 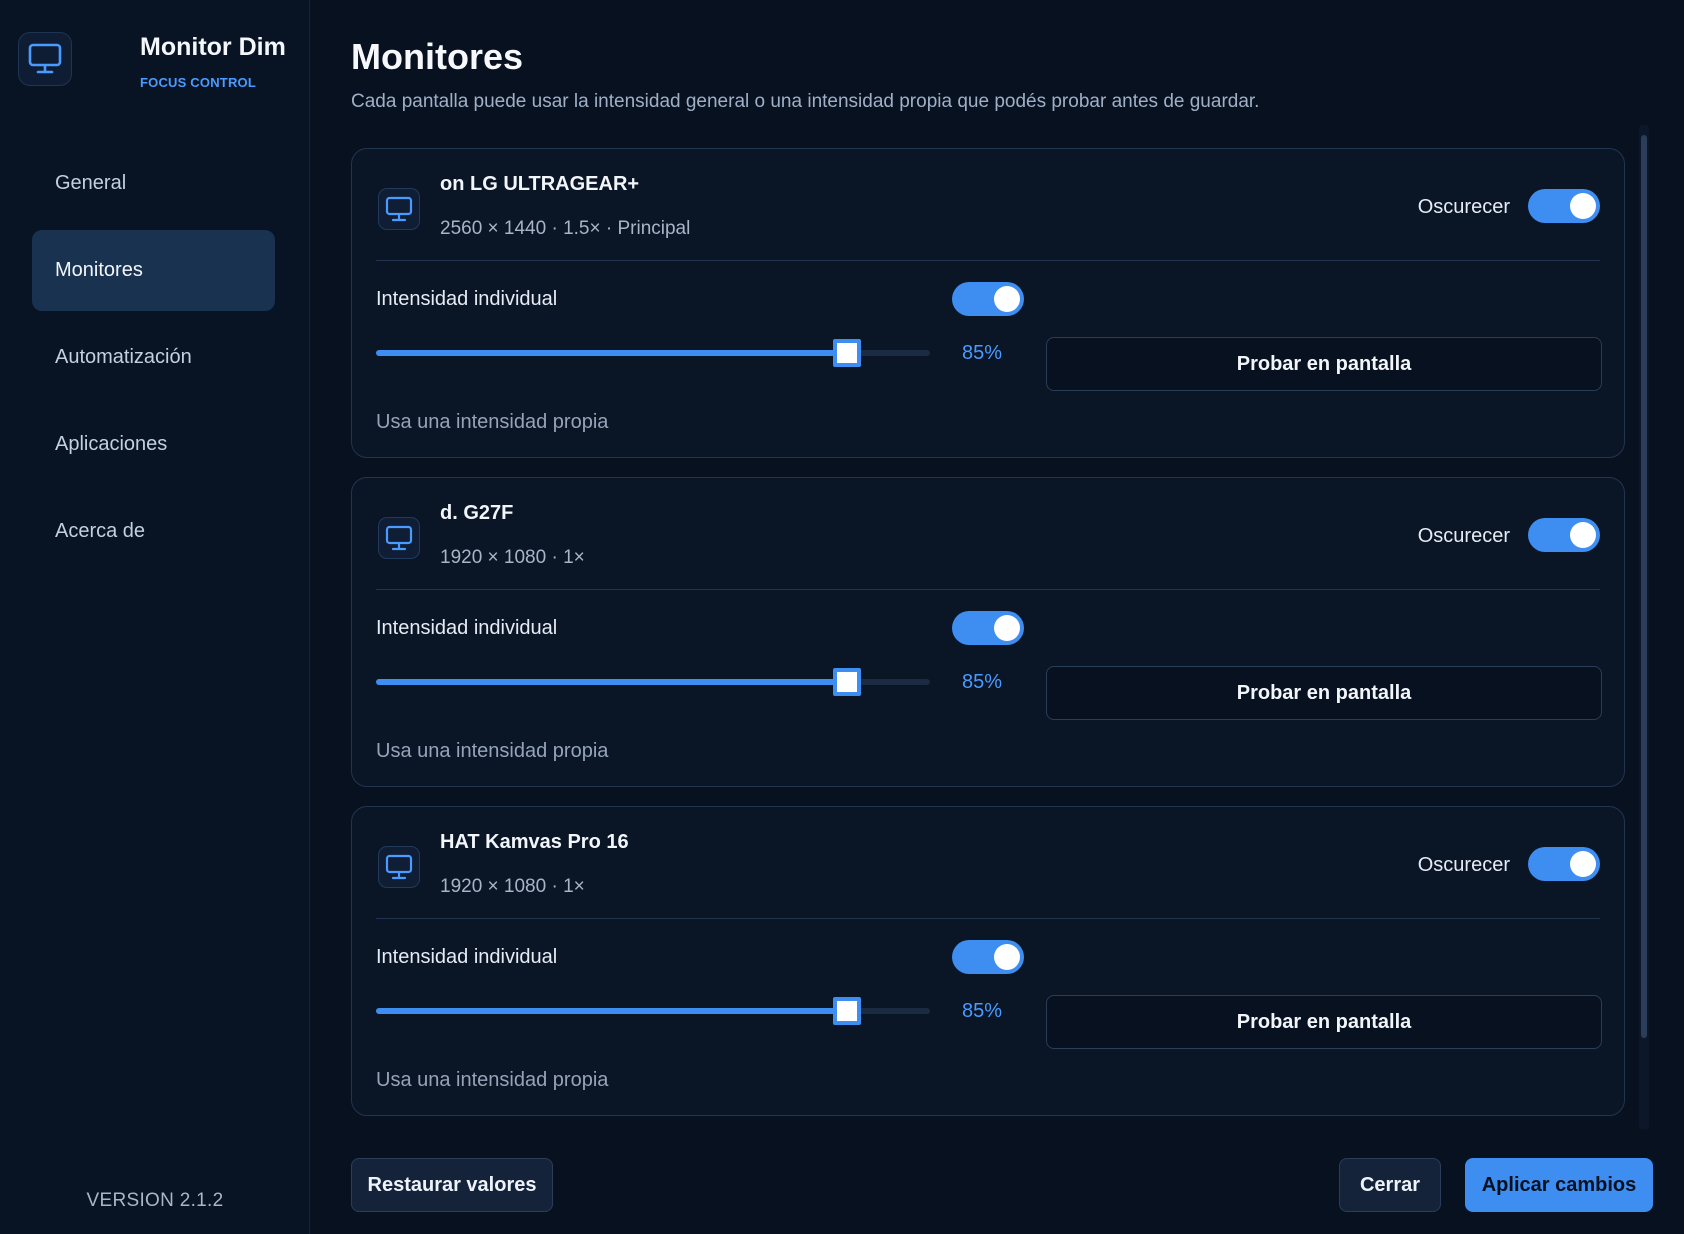 I want to click on brand: Monitor Dim FOCUS CONTROL, so click(x=152, y=61).